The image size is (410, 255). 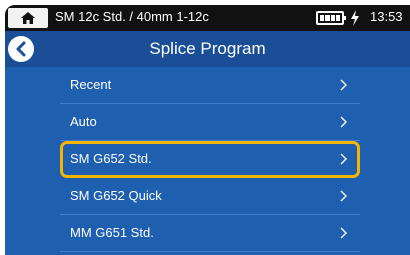 What do you see at coordinates (210, 122) in the screenshot?
I see `list-item-auto: Auto` at bounding box center [210, 122].